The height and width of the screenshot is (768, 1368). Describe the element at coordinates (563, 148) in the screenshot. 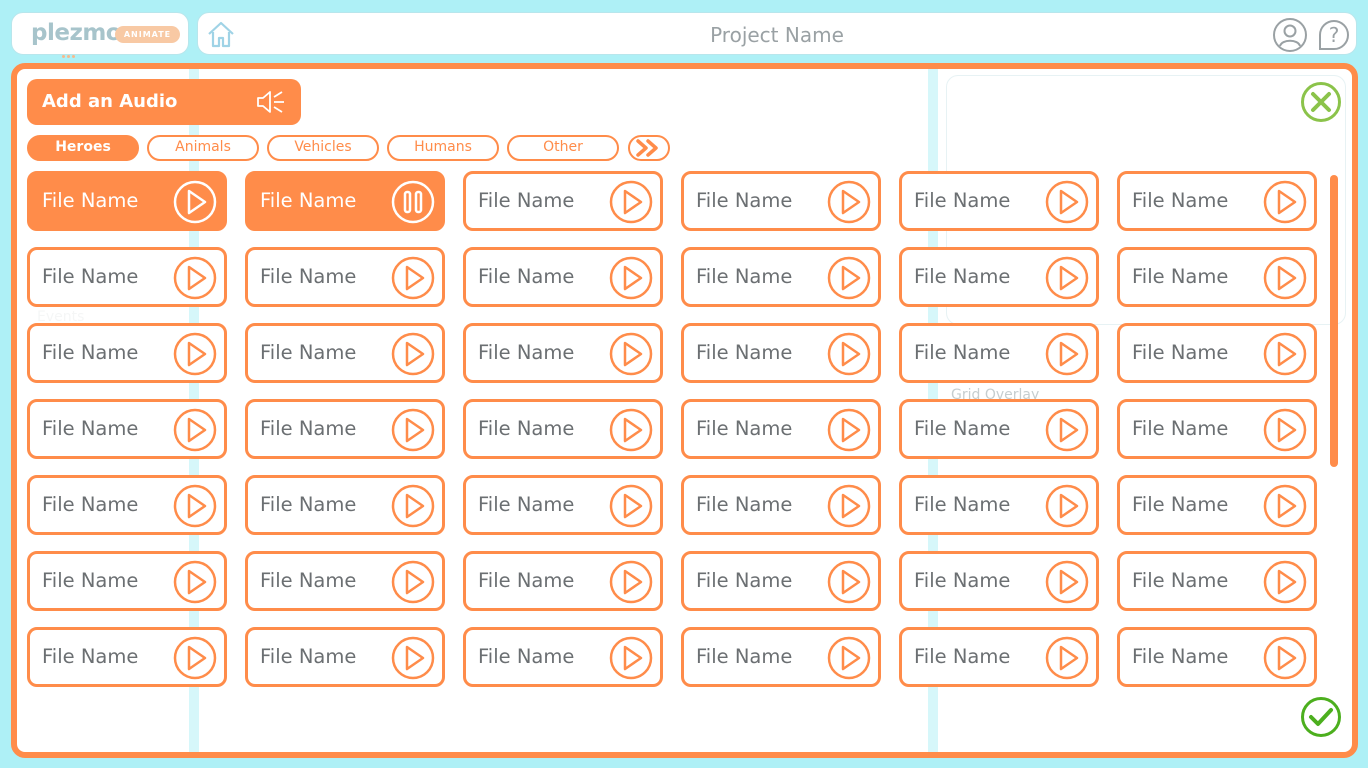

I see `tab-other: Other` at that location.